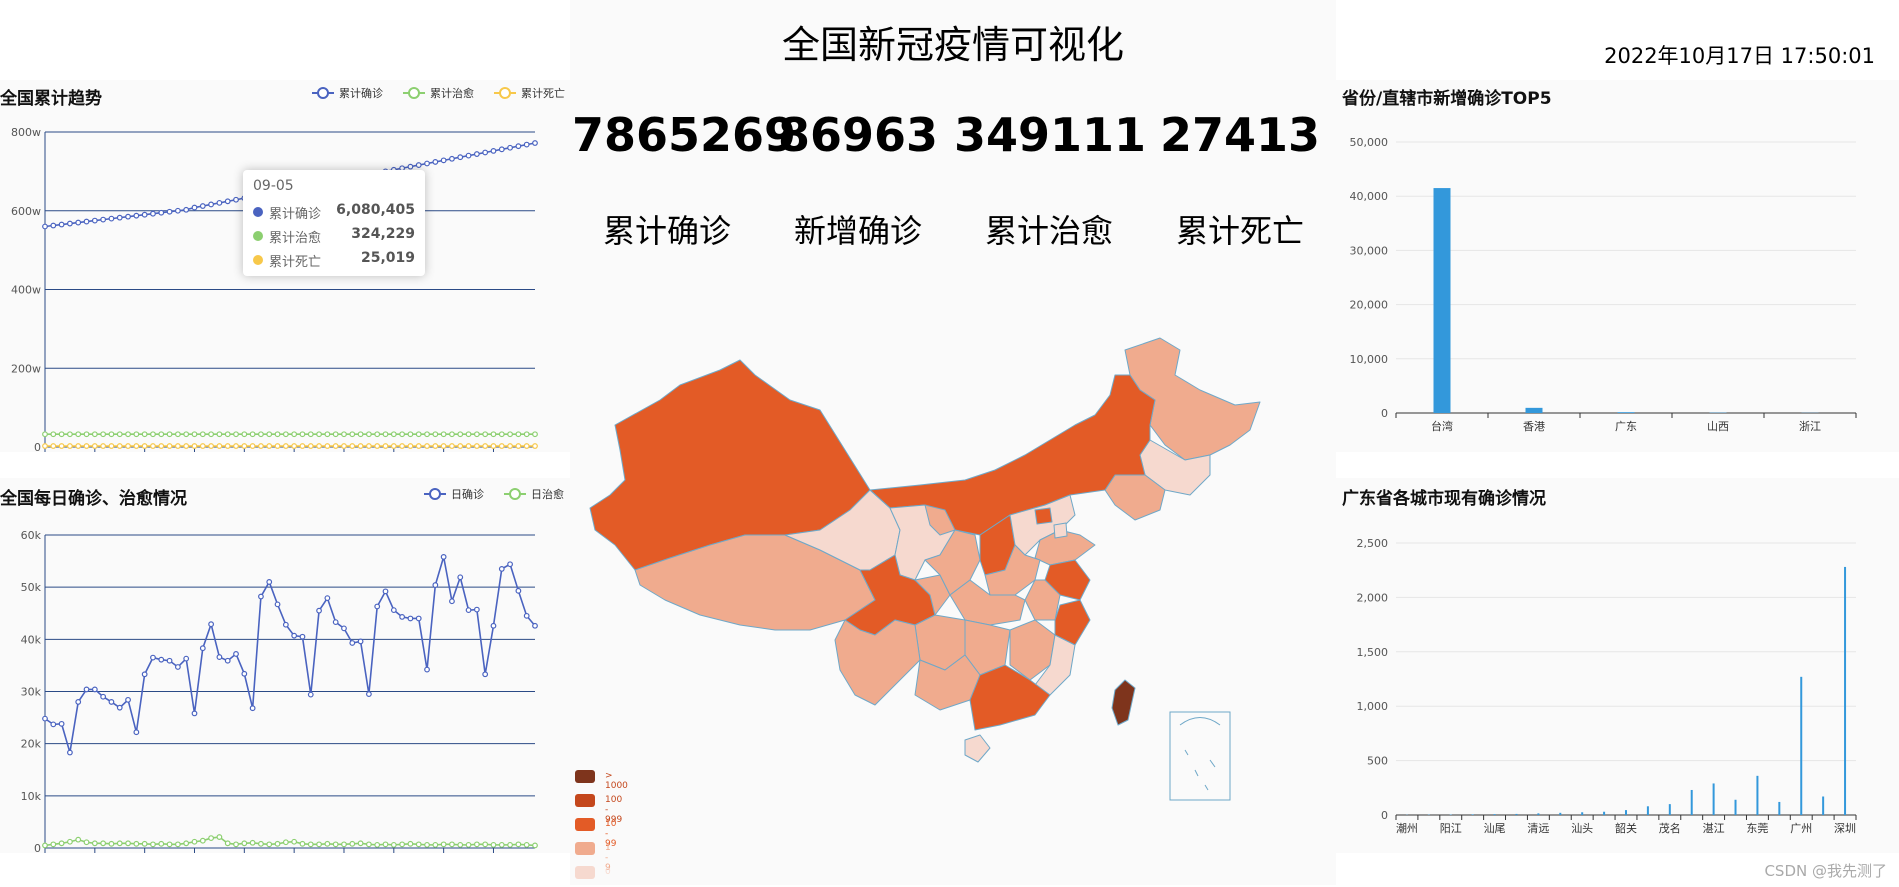 Image resolution: width=1899 pixels, height=887 pixels. Describe the element at coordinates (31, 535) in the screenshot. I see `y-tick-label: 60k` at that location.